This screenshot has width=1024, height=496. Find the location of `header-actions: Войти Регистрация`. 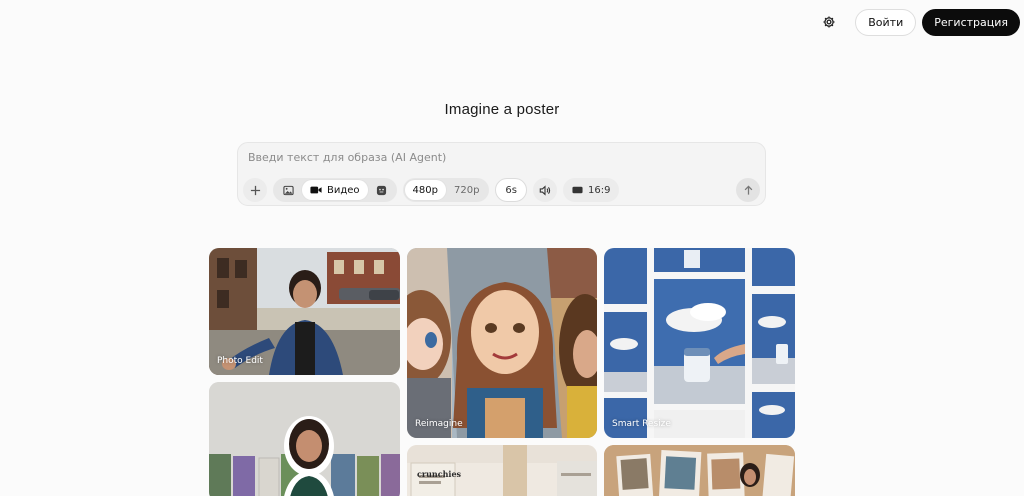

header-actions: Войти Регистрация is located at coordinates (917, 22).